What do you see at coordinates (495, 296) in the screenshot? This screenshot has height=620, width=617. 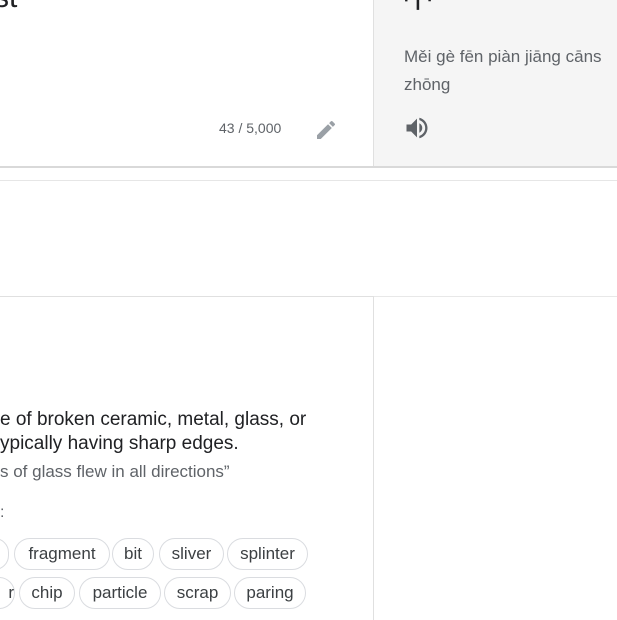 I see `section-divider-right` at bounding box center [495, 296].